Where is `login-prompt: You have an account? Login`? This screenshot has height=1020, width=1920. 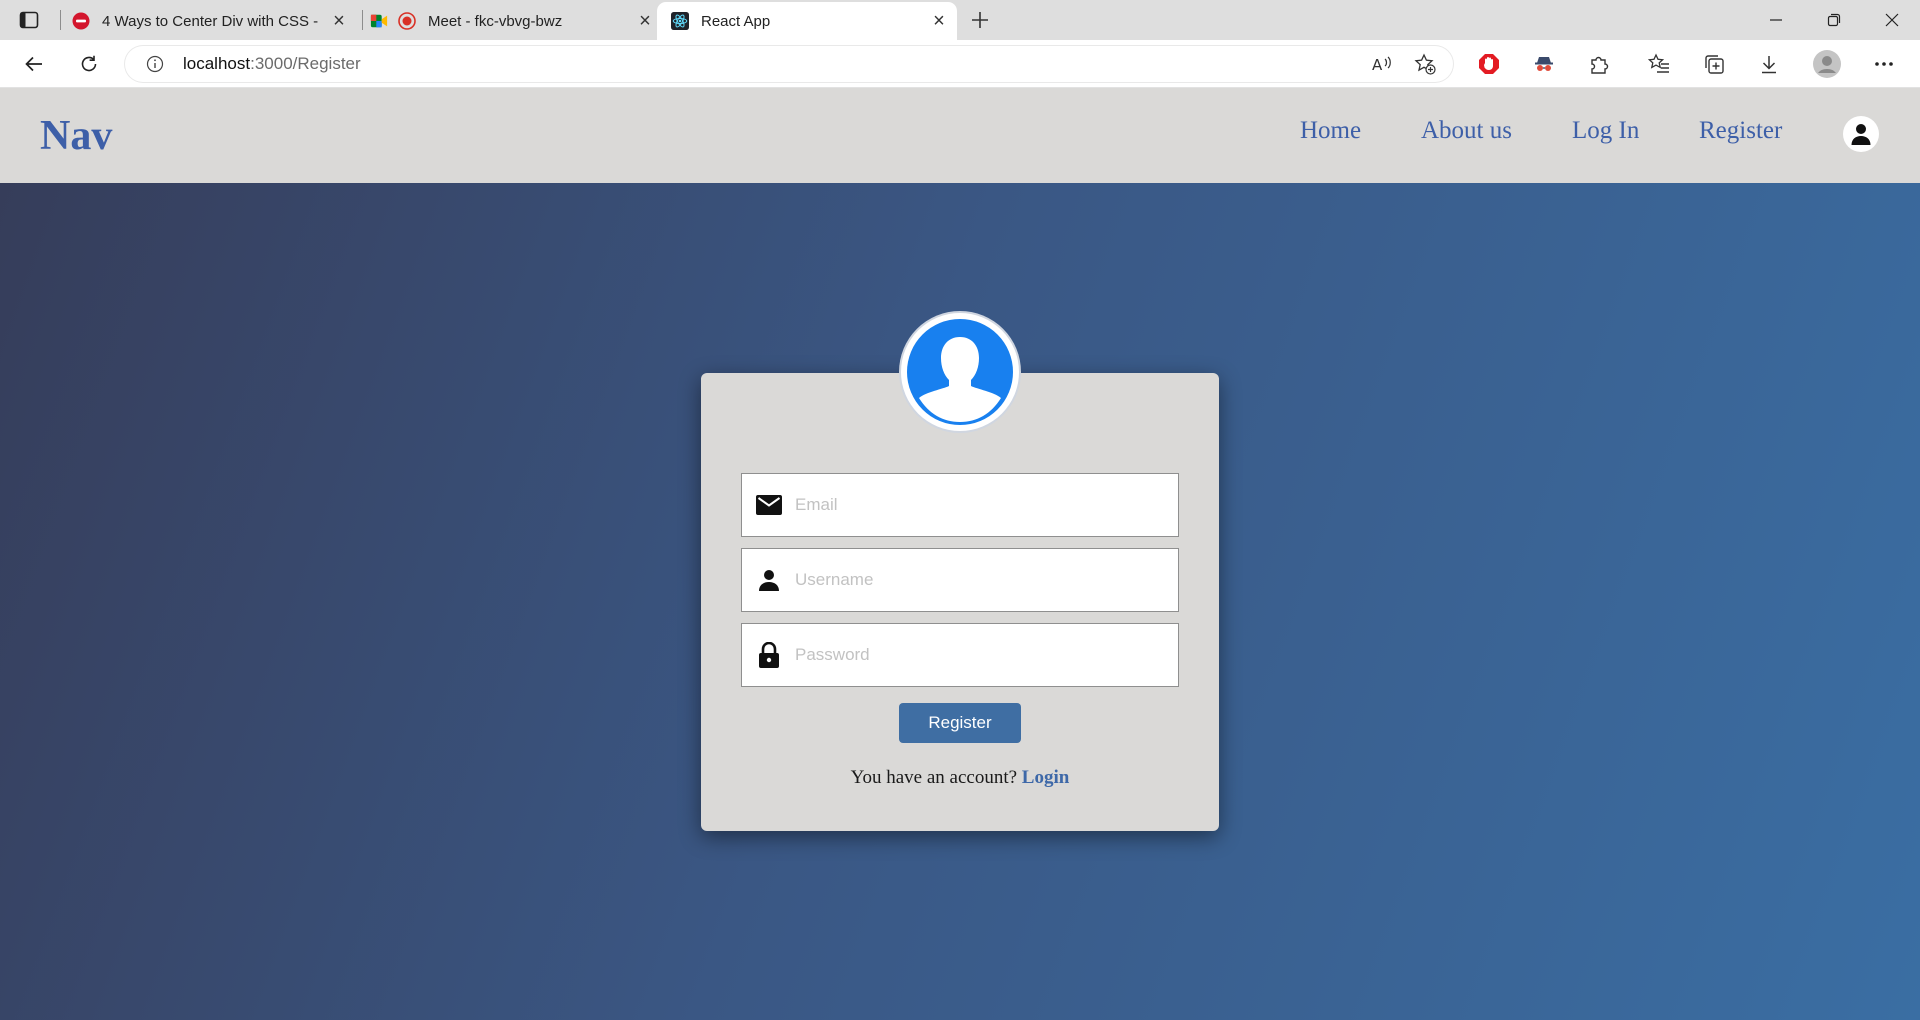 login-prompt: You have an account? Login is located at coordinates (960, 778).